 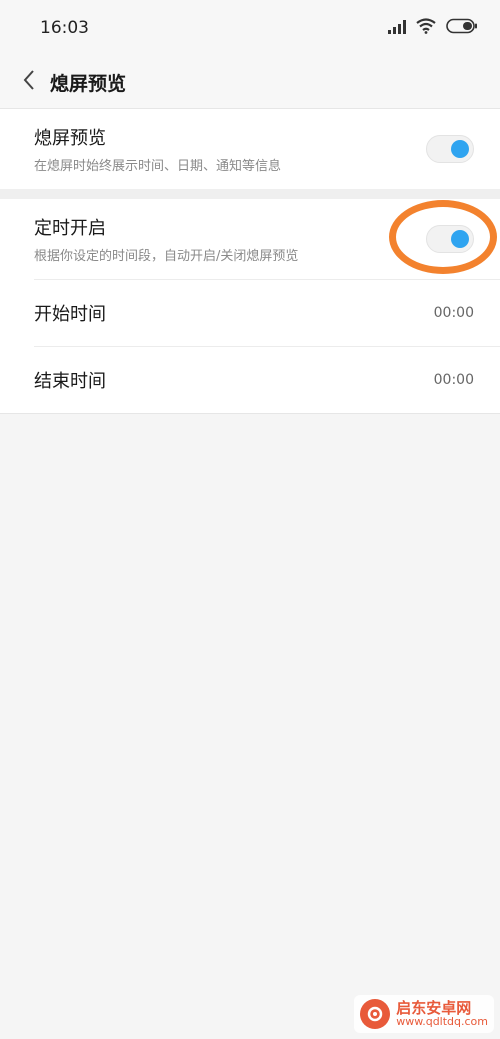 What do you see at coordinates (434, 1007) in the screenshot?
I see `watermark-title: 启东安卓网` at bounding box center [434, 1007].